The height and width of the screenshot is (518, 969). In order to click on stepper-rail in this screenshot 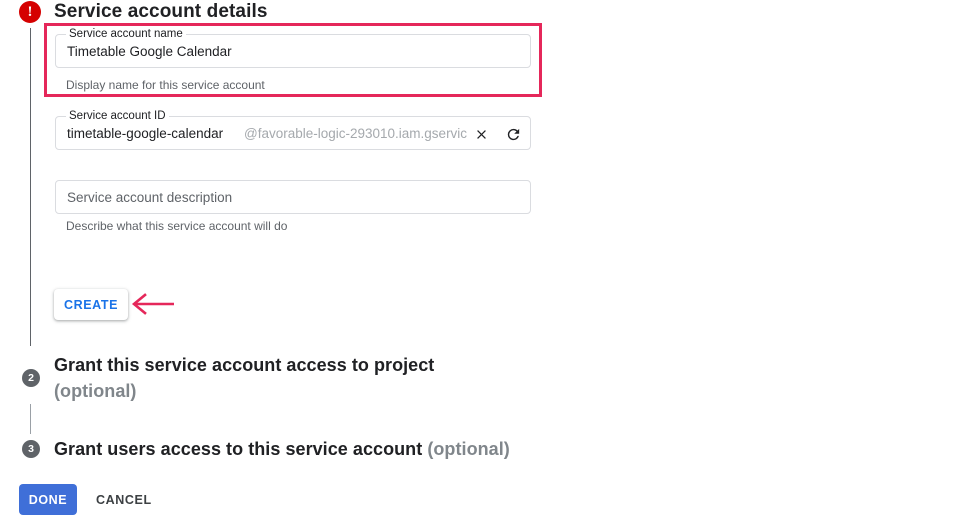, I will do `click(30, 187)`.